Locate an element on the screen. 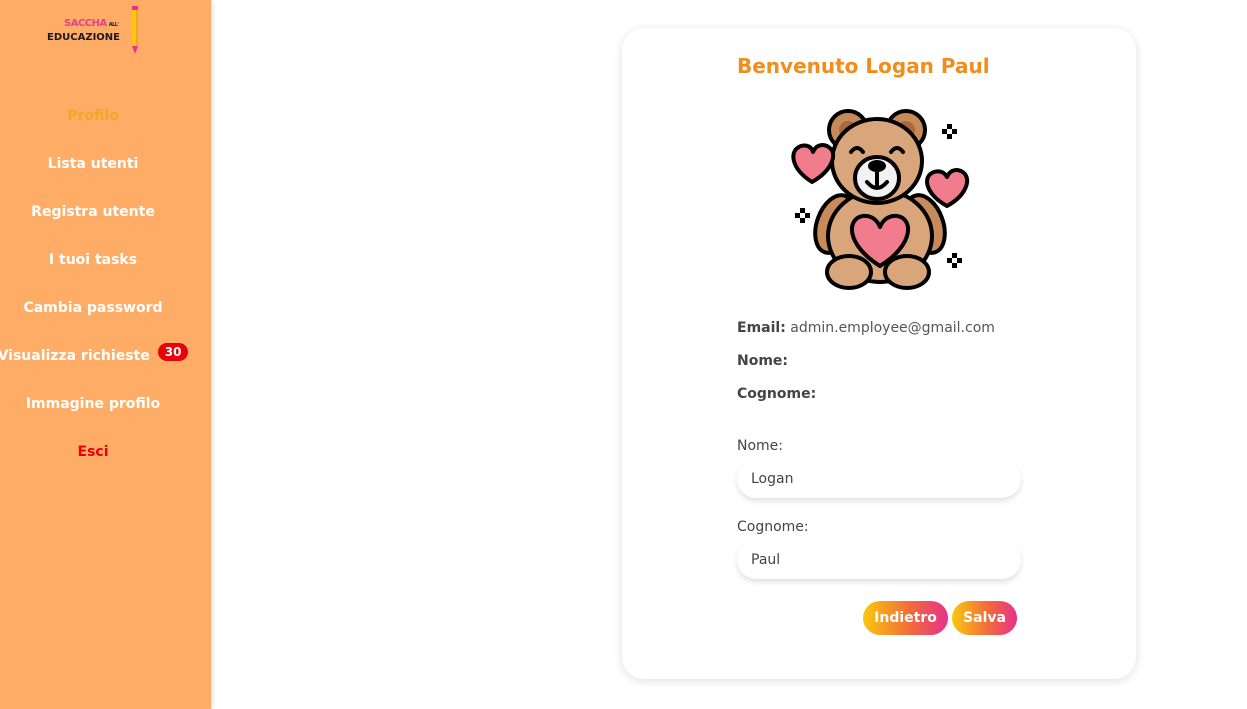 The height and width of the screenshot is (709, 1247). sidebar-item-esci: Esci is located at coordinates (93, 452).